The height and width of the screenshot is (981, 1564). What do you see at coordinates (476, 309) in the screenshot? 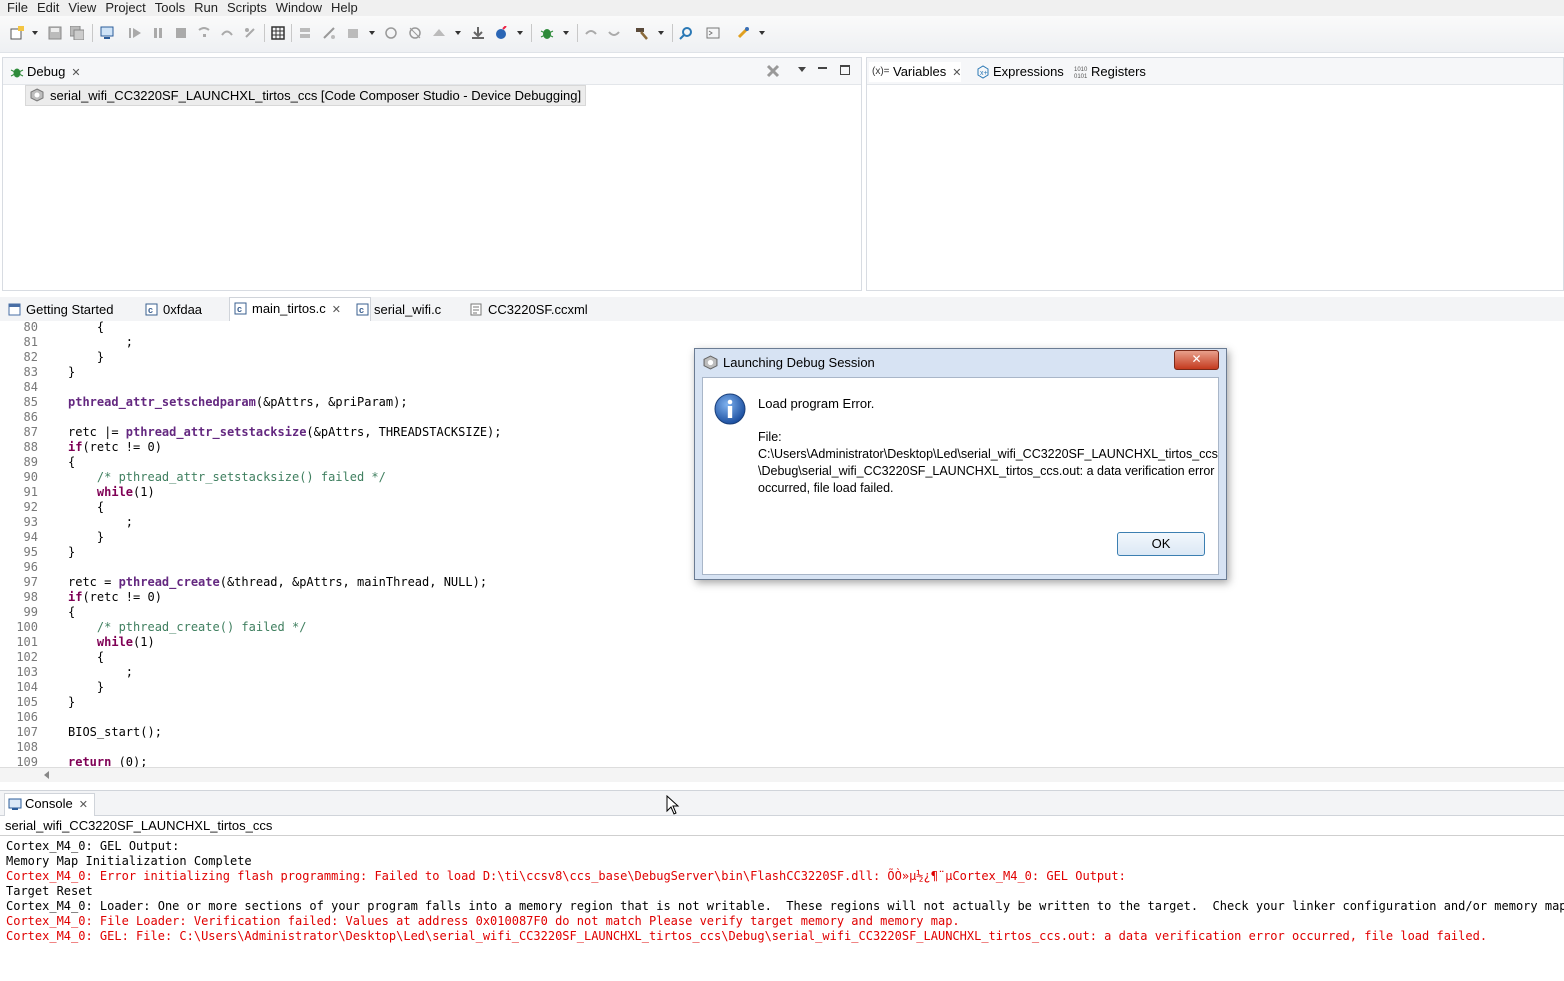
I see `xml-file-icon` at bounding box center [476, 309].